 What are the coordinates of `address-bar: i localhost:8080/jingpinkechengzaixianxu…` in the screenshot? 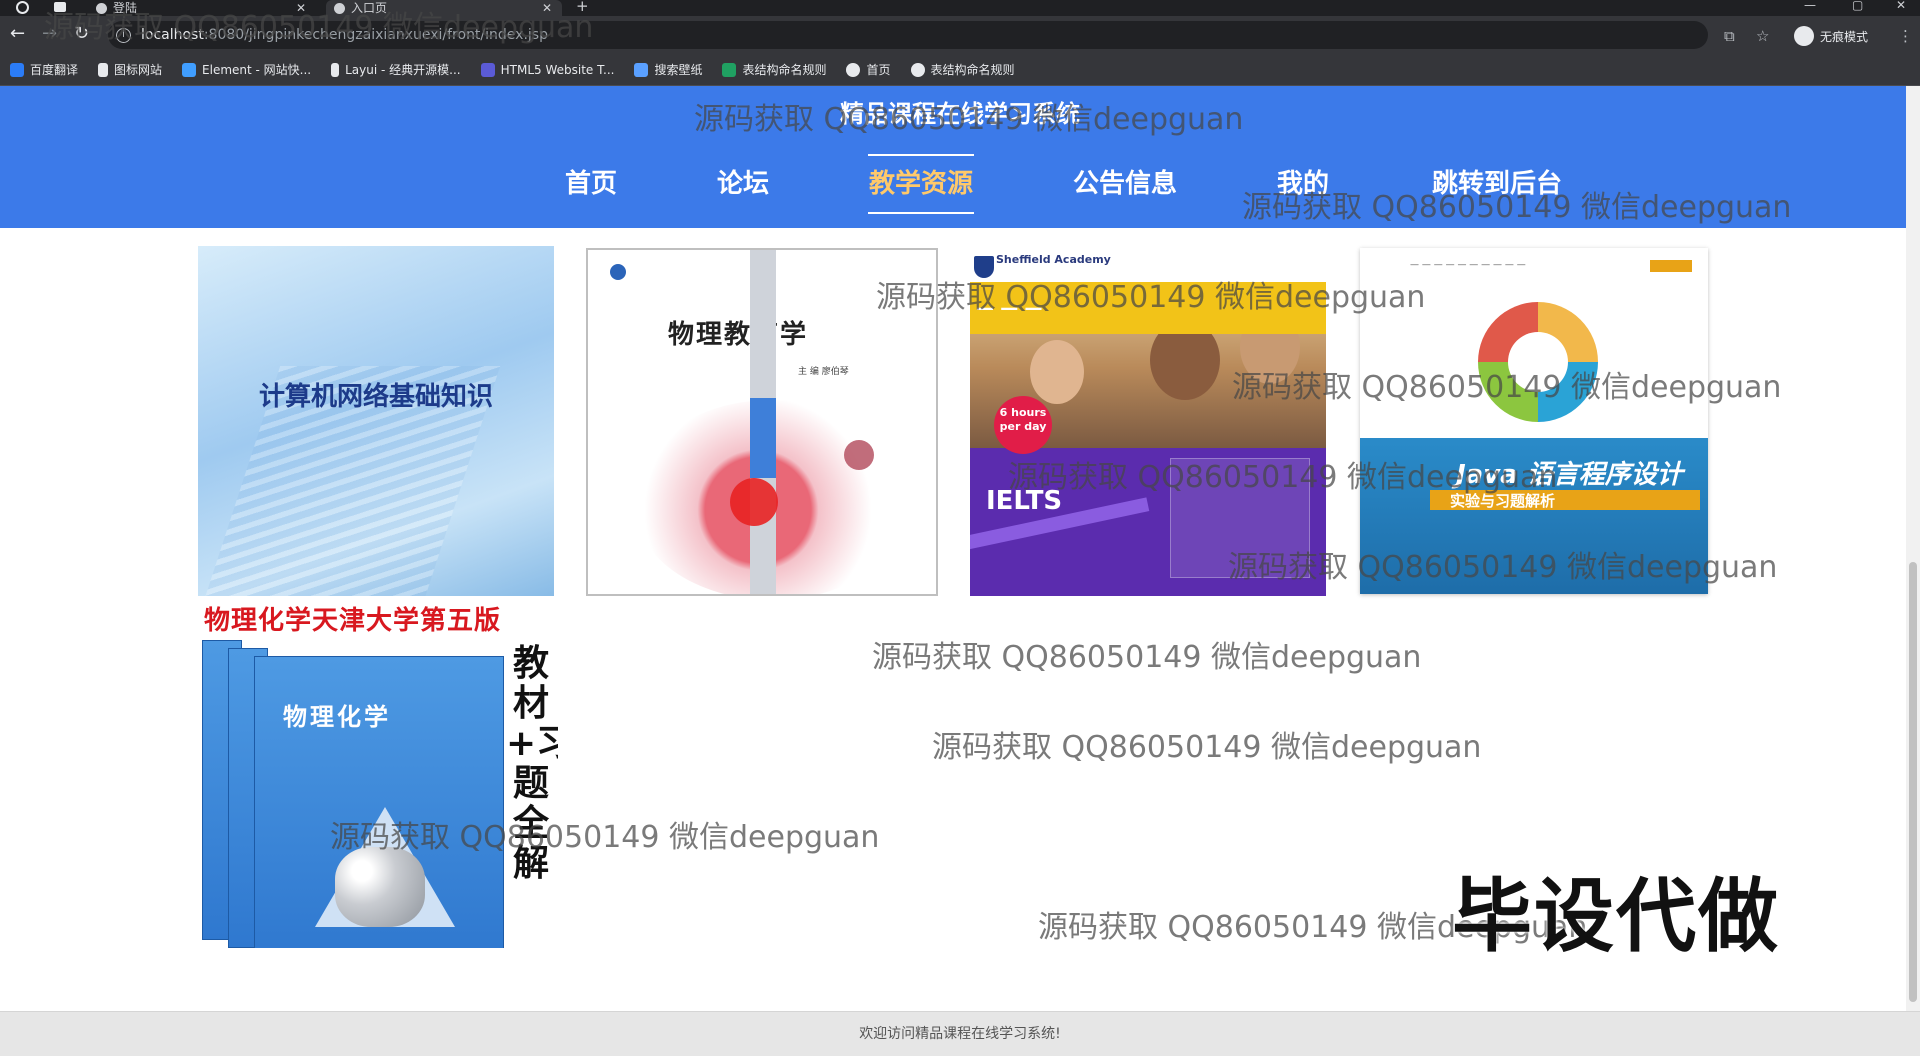 It's located at (908, 35).